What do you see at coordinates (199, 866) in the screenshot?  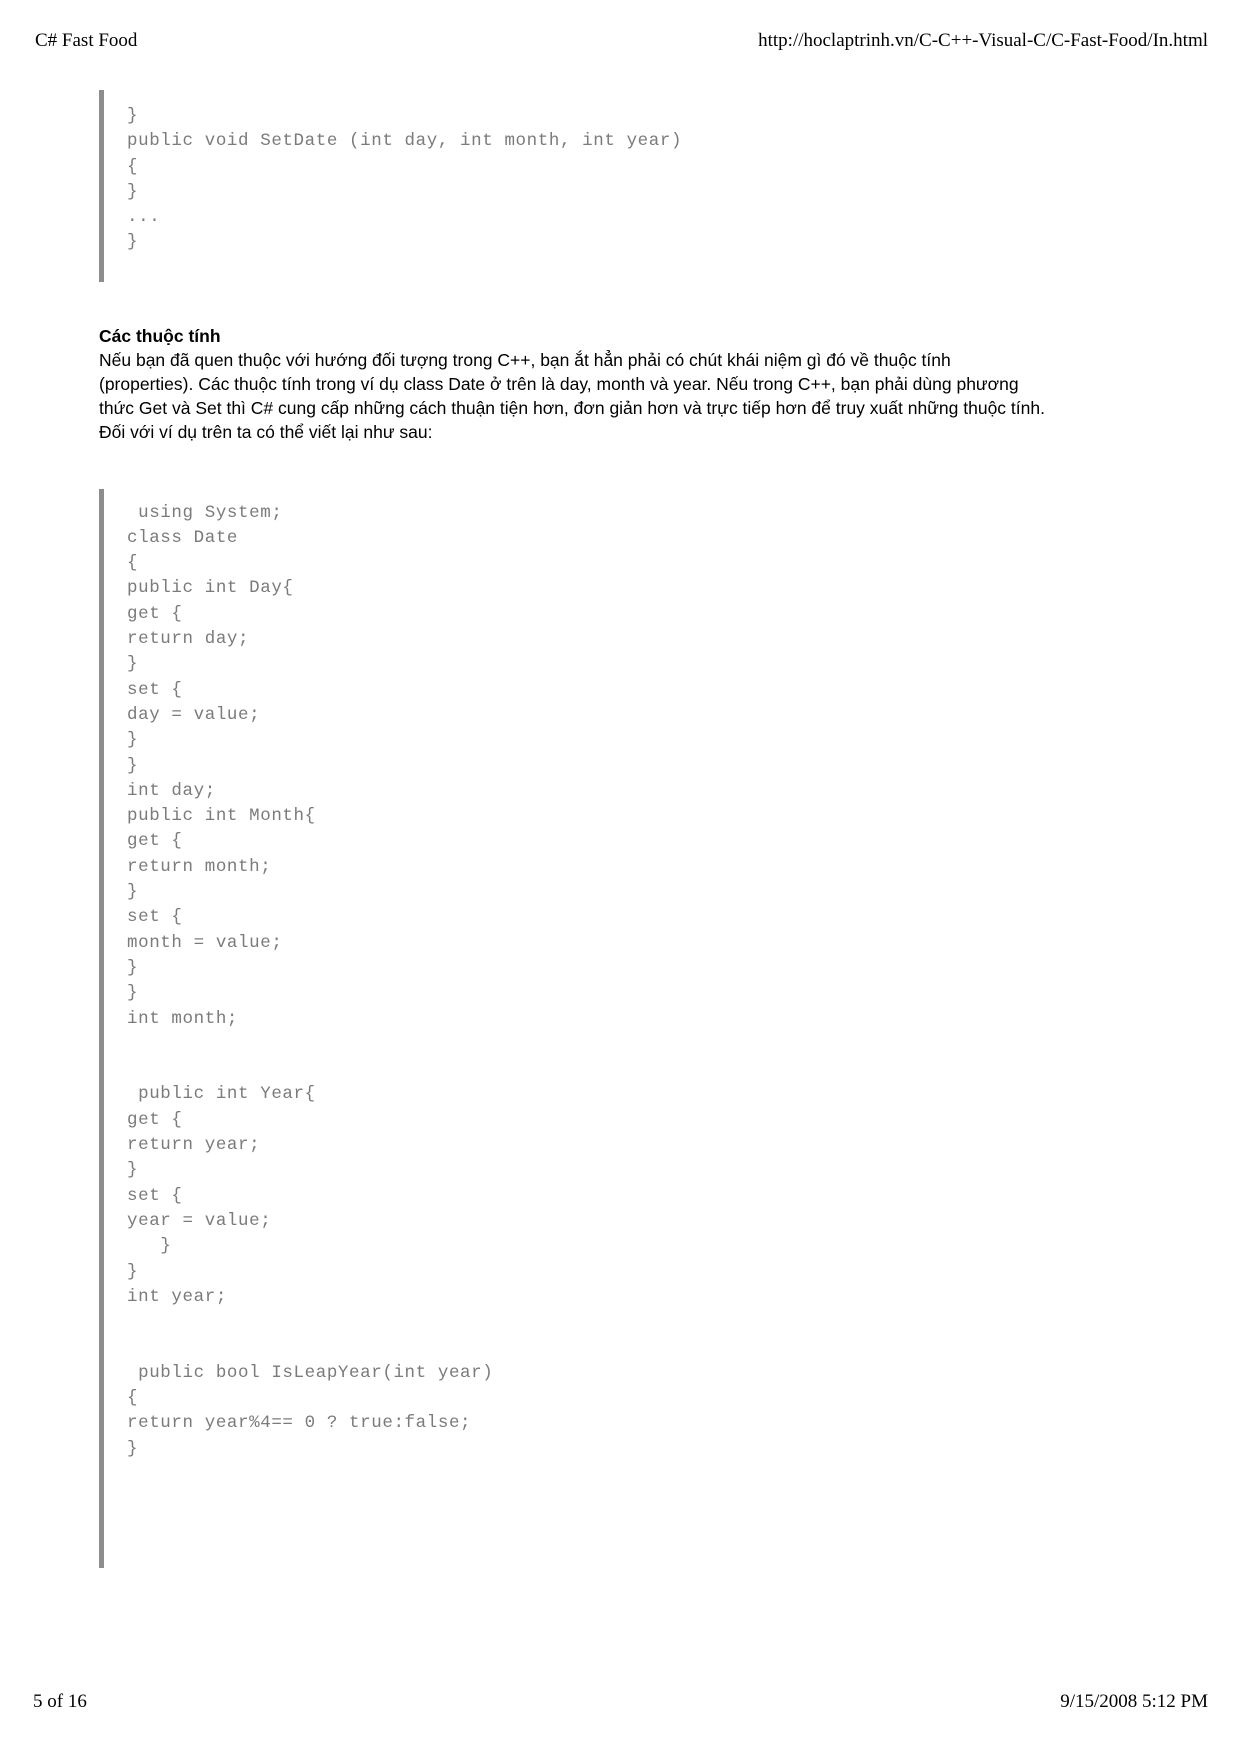 I see `code-line: return month;` at bounding box center [199, 866].